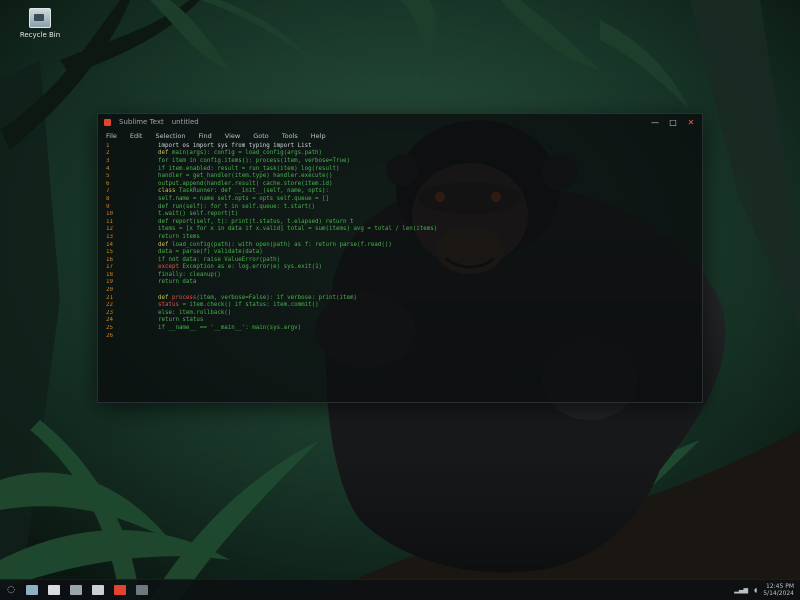 This screenshot has height=600, width=800. Describe the element at coordinates (165, 244) in the screenshot. I see `code-token: def` at that location.